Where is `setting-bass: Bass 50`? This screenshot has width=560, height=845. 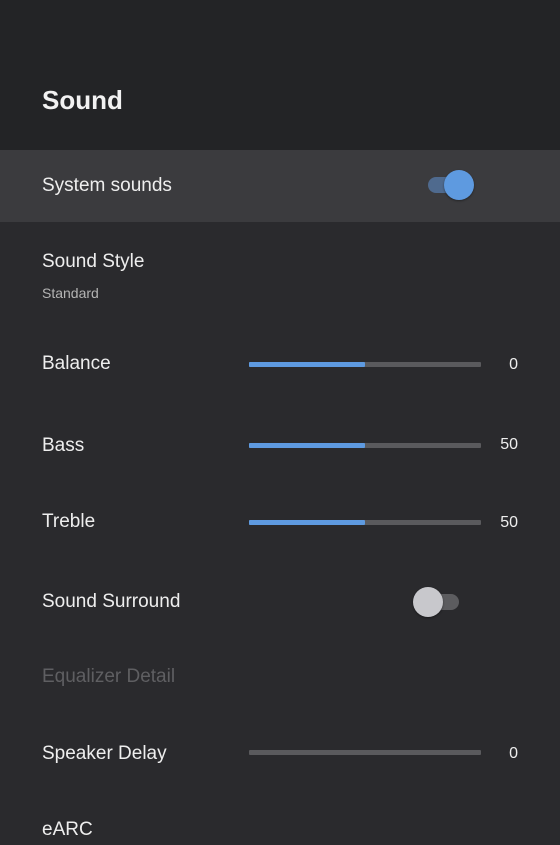 setting-bass: Bass 50 is located at coordinates (280, 446).